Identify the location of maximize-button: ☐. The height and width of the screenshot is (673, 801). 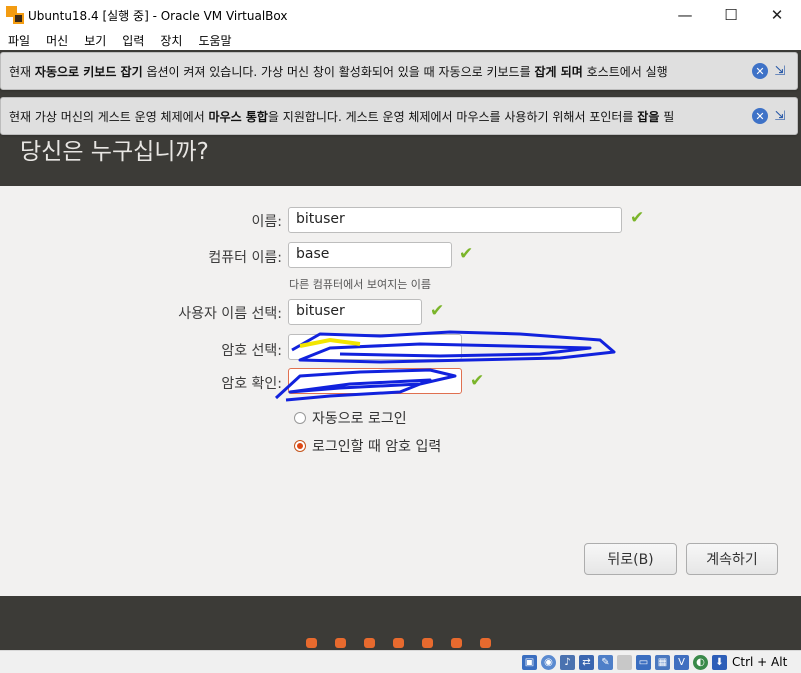
(731, 15).